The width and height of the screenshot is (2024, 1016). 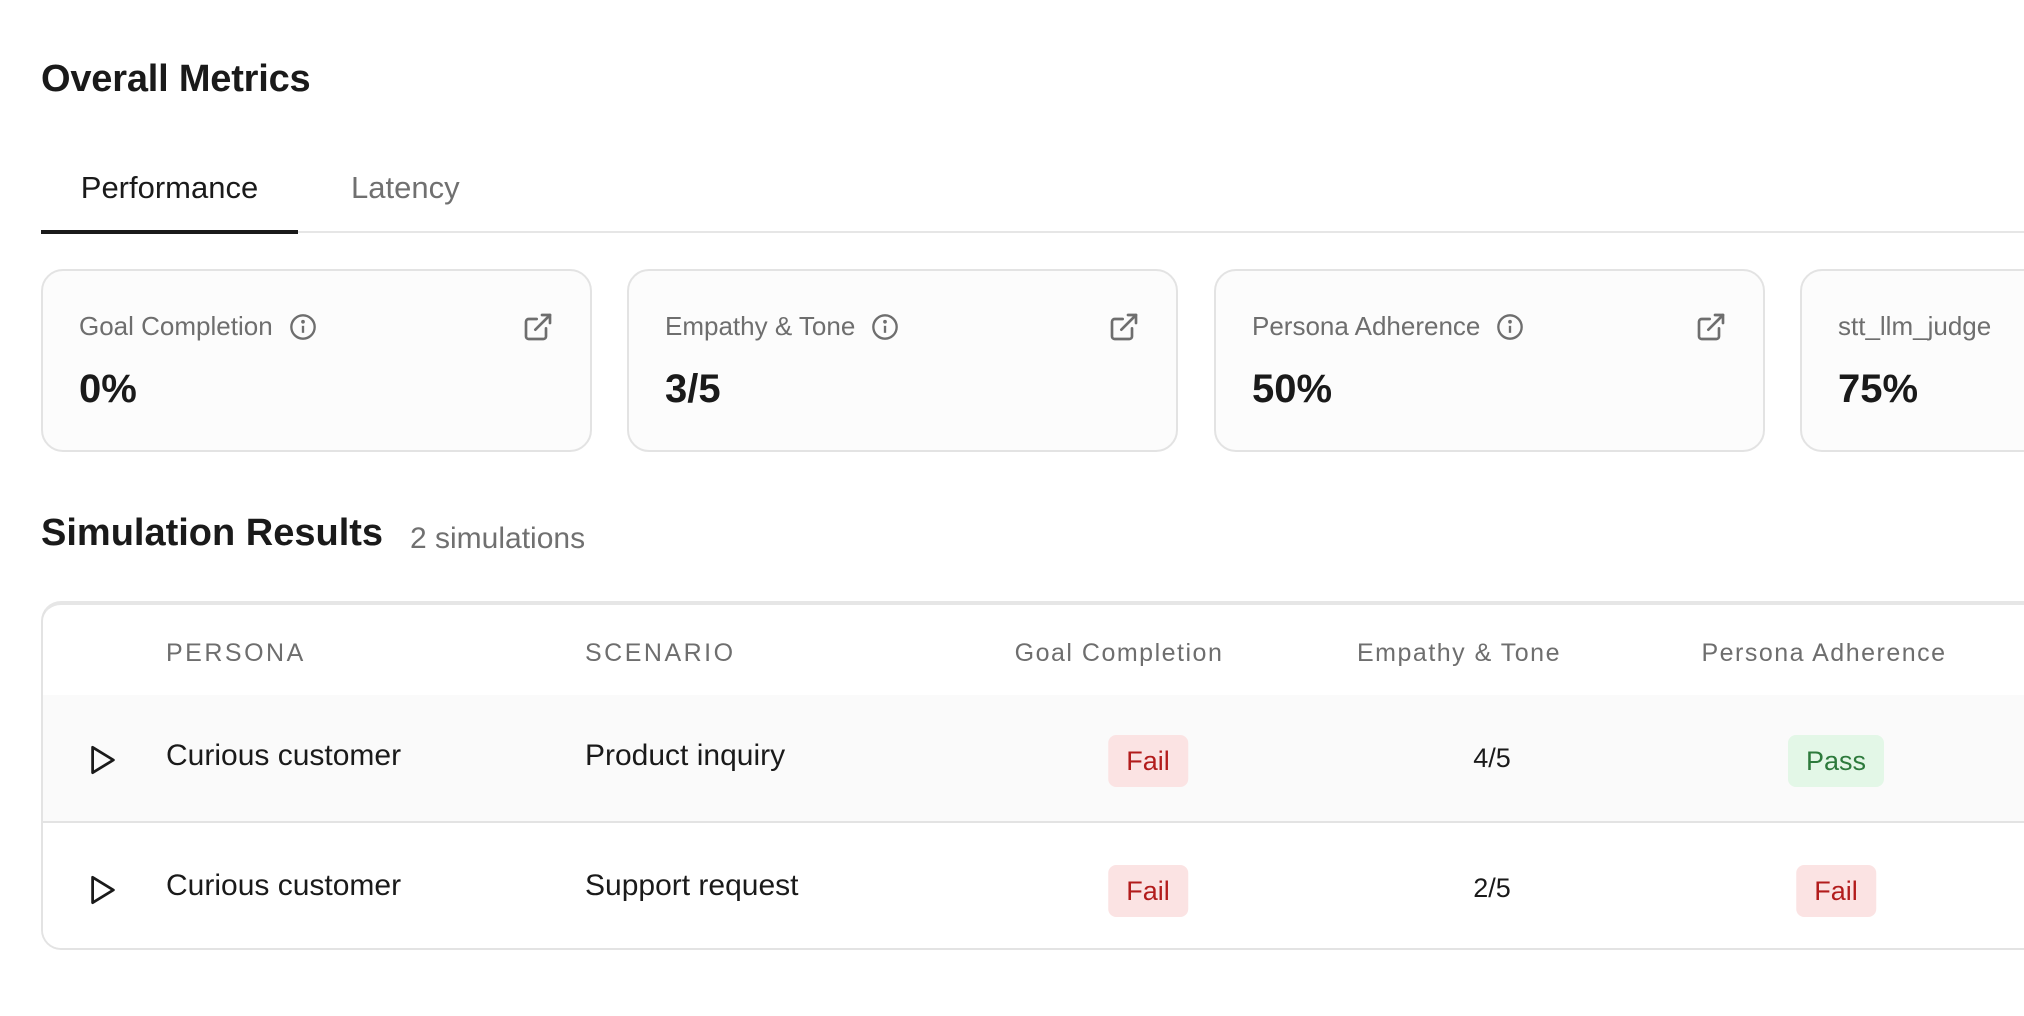 I want to click on scenario-cell: Product inquiry, so click(x=685, y=755).